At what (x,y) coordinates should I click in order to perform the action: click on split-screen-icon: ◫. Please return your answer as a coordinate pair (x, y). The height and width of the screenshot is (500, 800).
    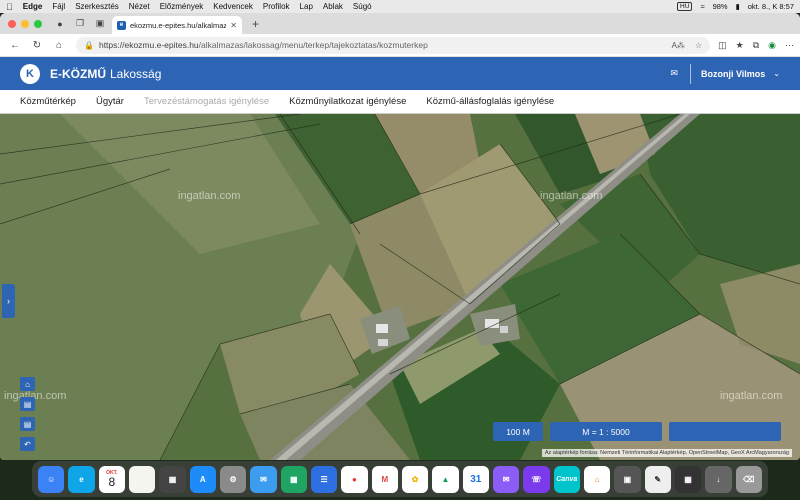
    Looking at the image, I should click on (722, 45).